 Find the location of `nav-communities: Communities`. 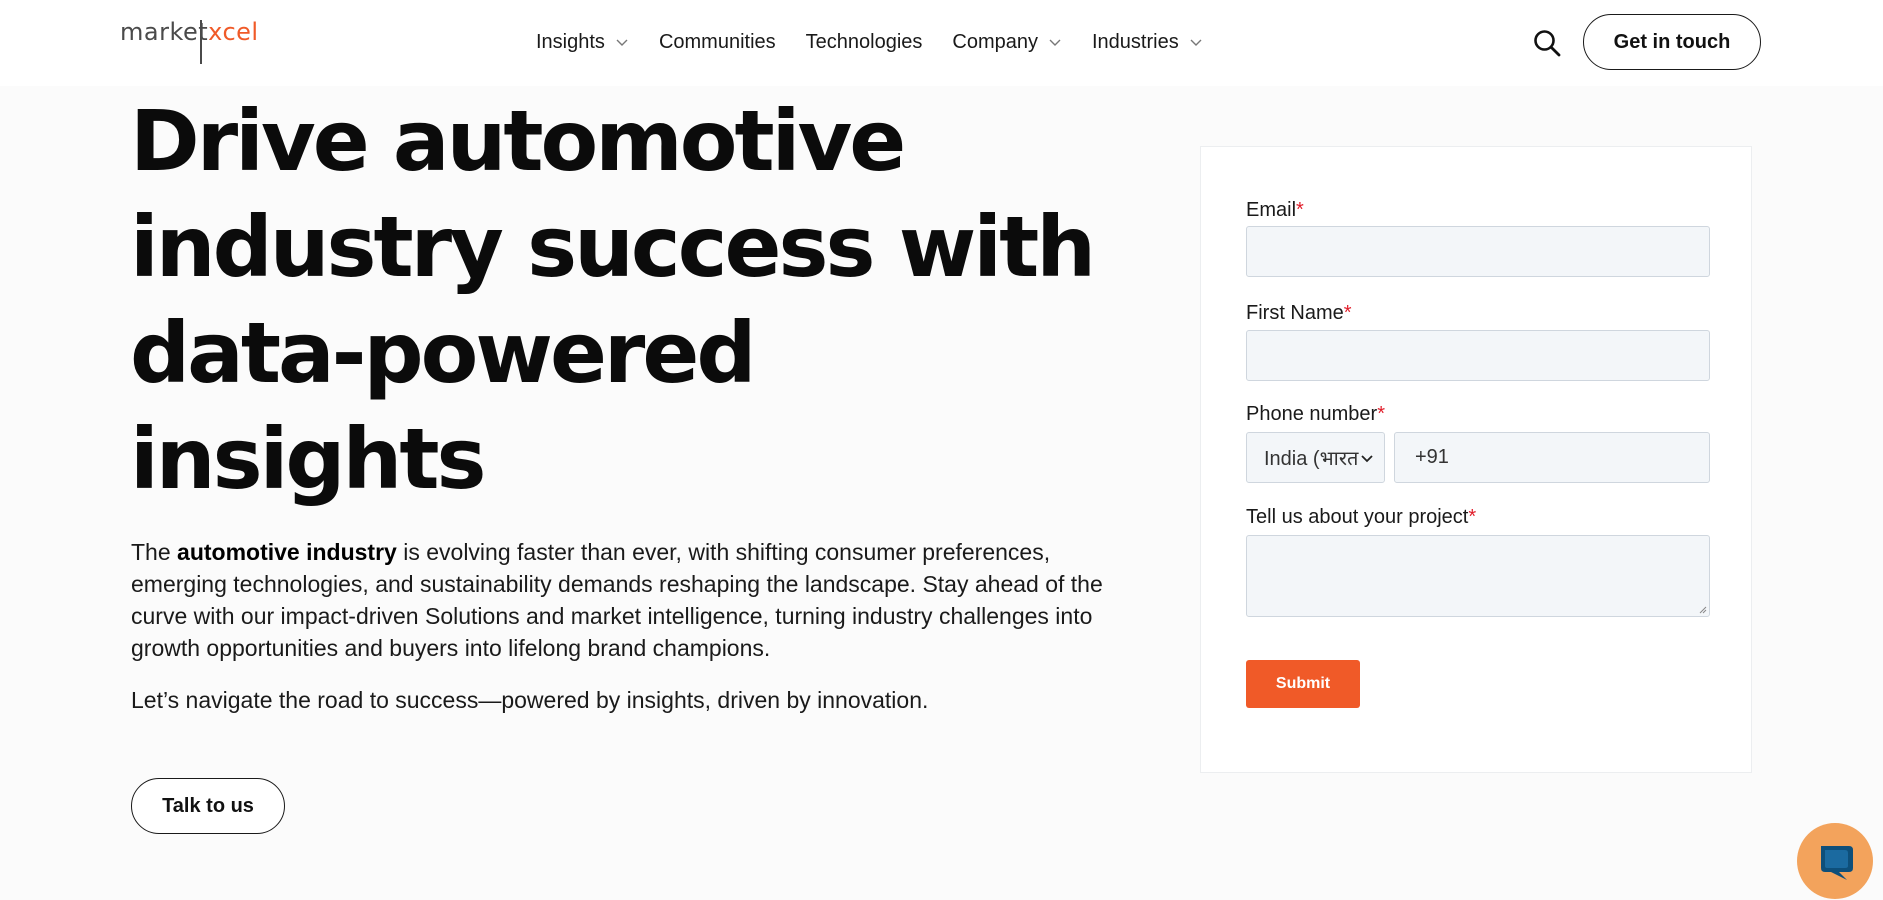

nav-communities: Communities is located at coordinates (717, 42).